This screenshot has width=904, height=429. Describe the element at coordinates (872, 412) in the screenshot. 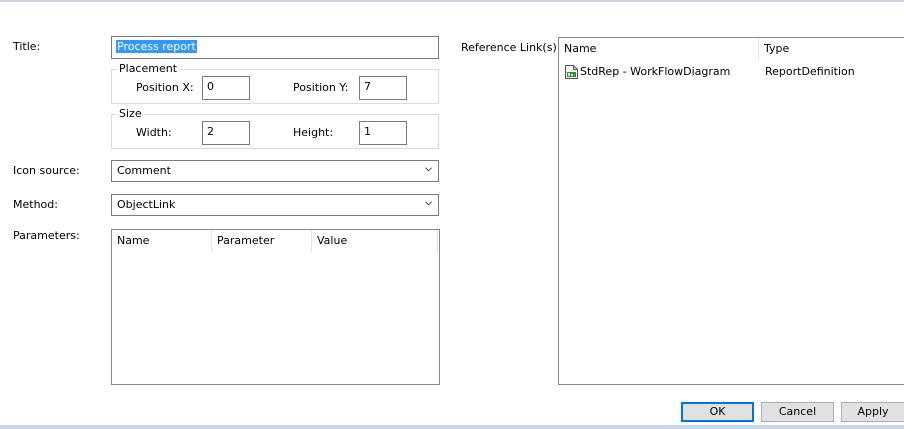

I see `apply-button: Apply` at that location.